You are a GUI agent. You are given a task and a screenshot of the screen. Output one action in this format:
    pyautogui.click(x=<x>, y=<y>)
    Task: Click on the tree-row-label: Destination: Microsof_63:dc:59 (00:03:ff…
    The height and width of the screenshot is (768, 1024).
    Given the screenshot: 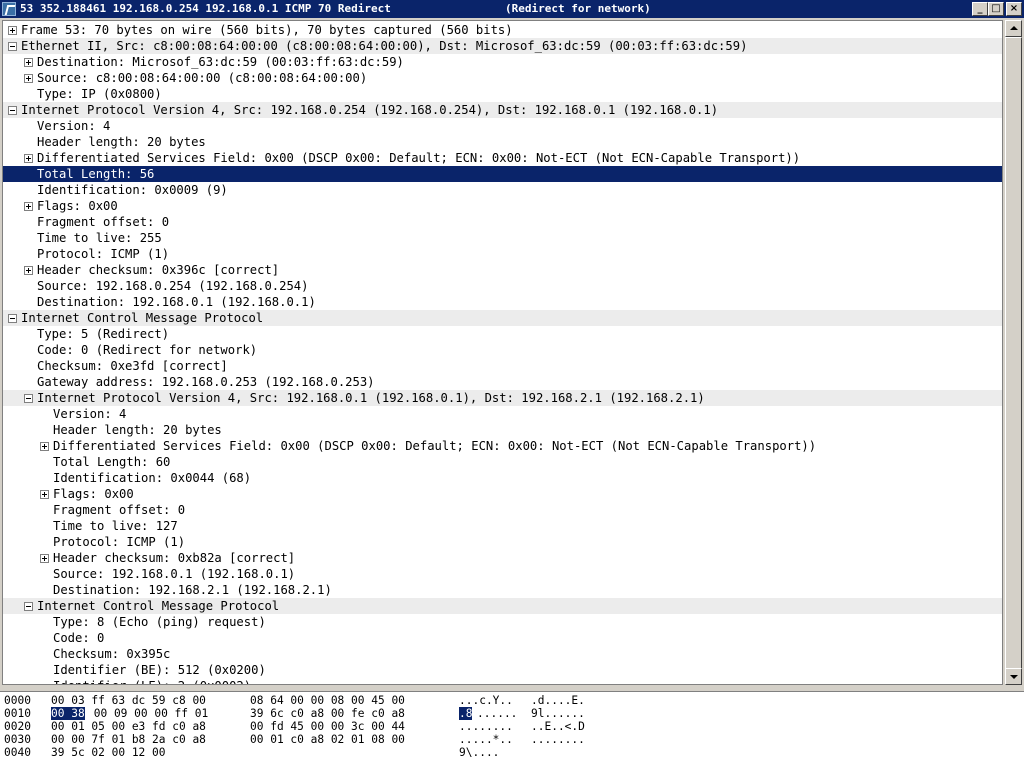 What is the action you would take?
    pyautogui.click(x=220, y=62)
    